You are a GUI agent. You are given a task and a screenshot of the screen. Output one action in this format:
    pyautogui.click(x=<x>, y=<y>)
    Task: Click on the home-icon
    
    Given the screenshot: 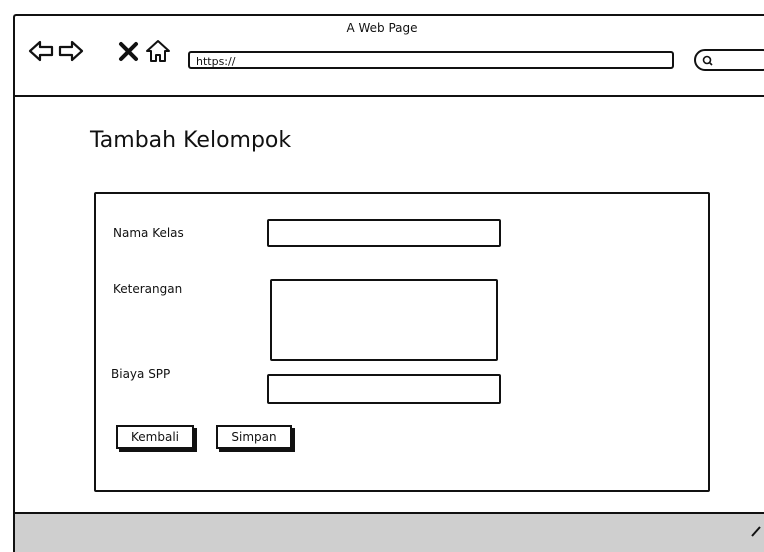 What is the action you would take?
    pyautogui.click(x=158, y=51)
    